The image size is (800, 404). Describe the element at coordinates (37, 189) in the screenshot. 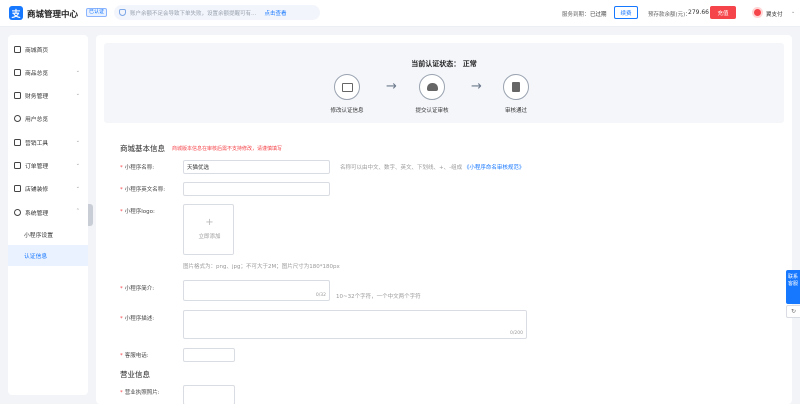

I see `sidebar-item-label: 店铺装修` at that location.